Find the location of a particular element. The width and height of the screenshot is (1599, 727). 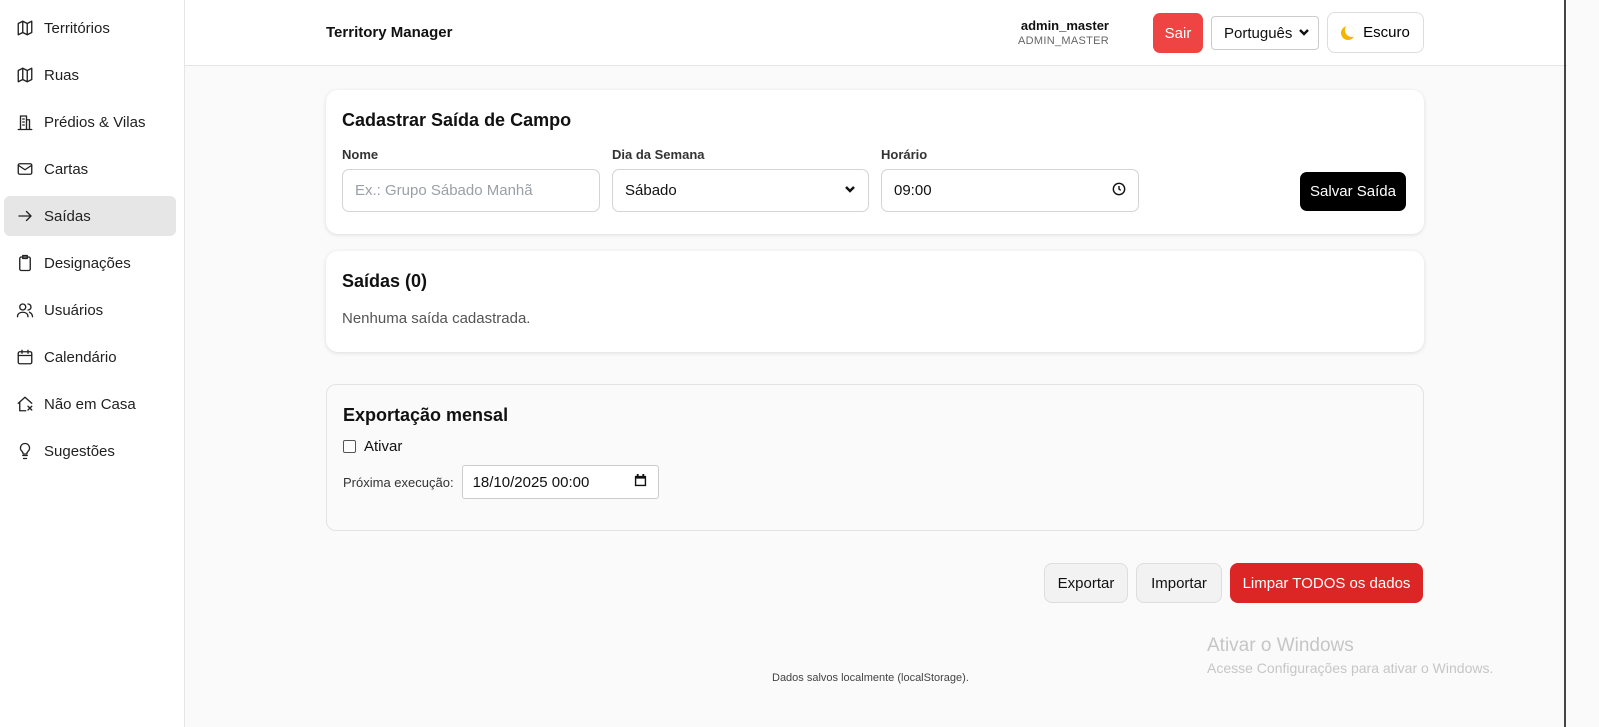

user-name: admin_master is located at coordinates (1064, 25).